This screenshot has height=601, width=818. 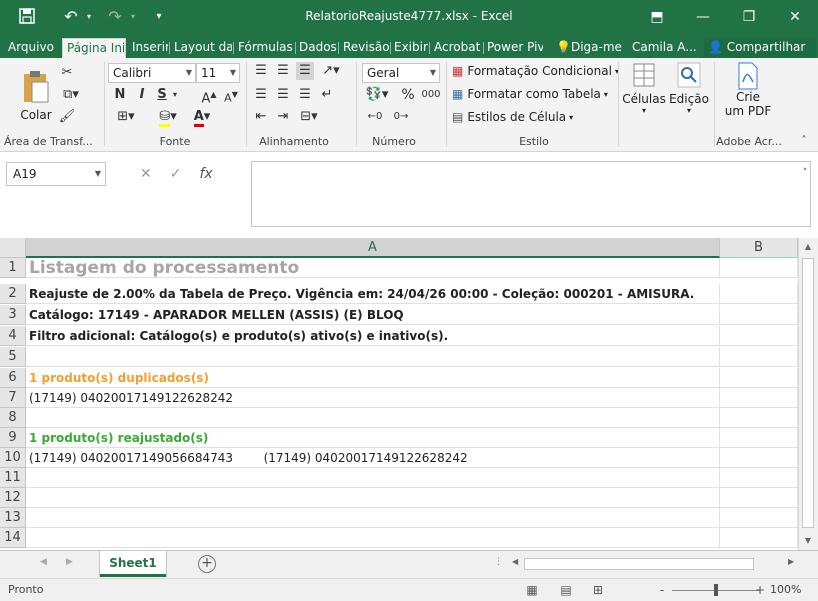 What do you see at coordinates (218, 73) in the screenshot?
I see `font-size-select: 11 ▼` at bounding box center [218, 73].